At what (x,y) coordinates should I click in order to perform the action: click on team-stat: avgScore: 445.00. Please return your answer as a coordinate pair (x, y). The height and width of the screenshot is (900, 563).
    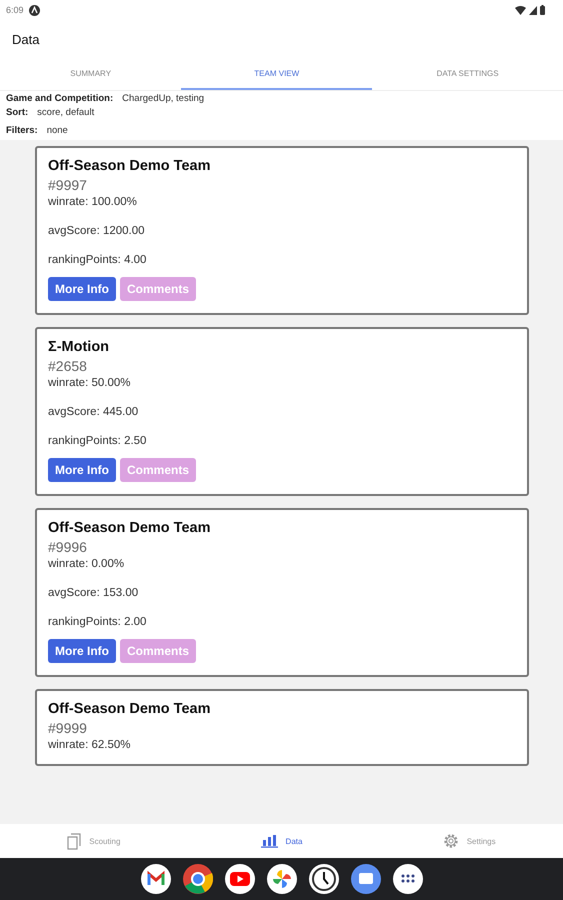
    Looking at the image, I should click on (93, 412).